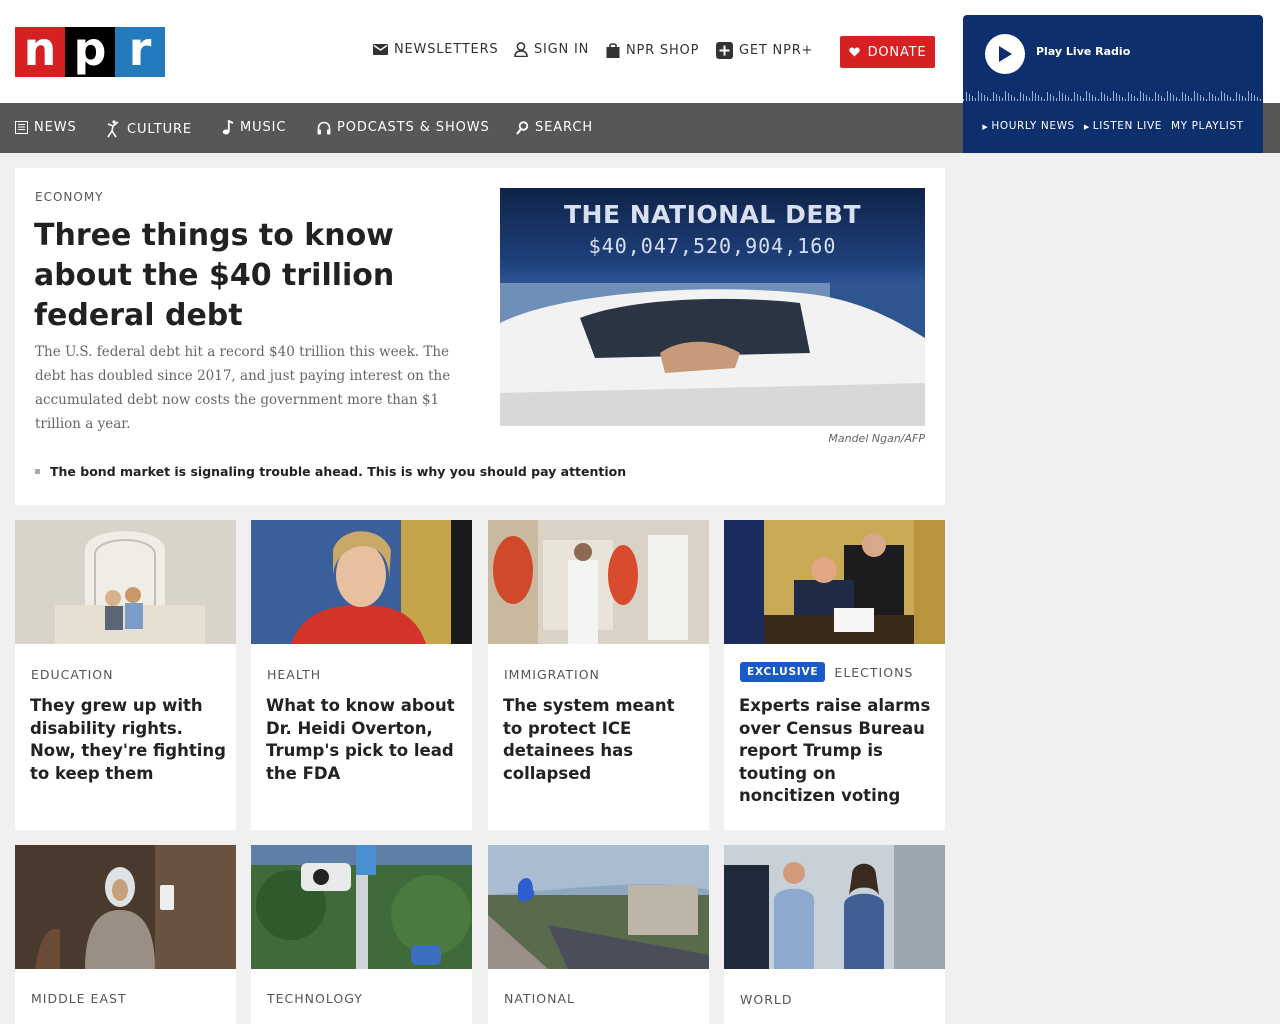  What do you see at coordinates (294, 674) in the screenshot?
I see `story-slug: HEALTH` at bounding box center [294, 674].